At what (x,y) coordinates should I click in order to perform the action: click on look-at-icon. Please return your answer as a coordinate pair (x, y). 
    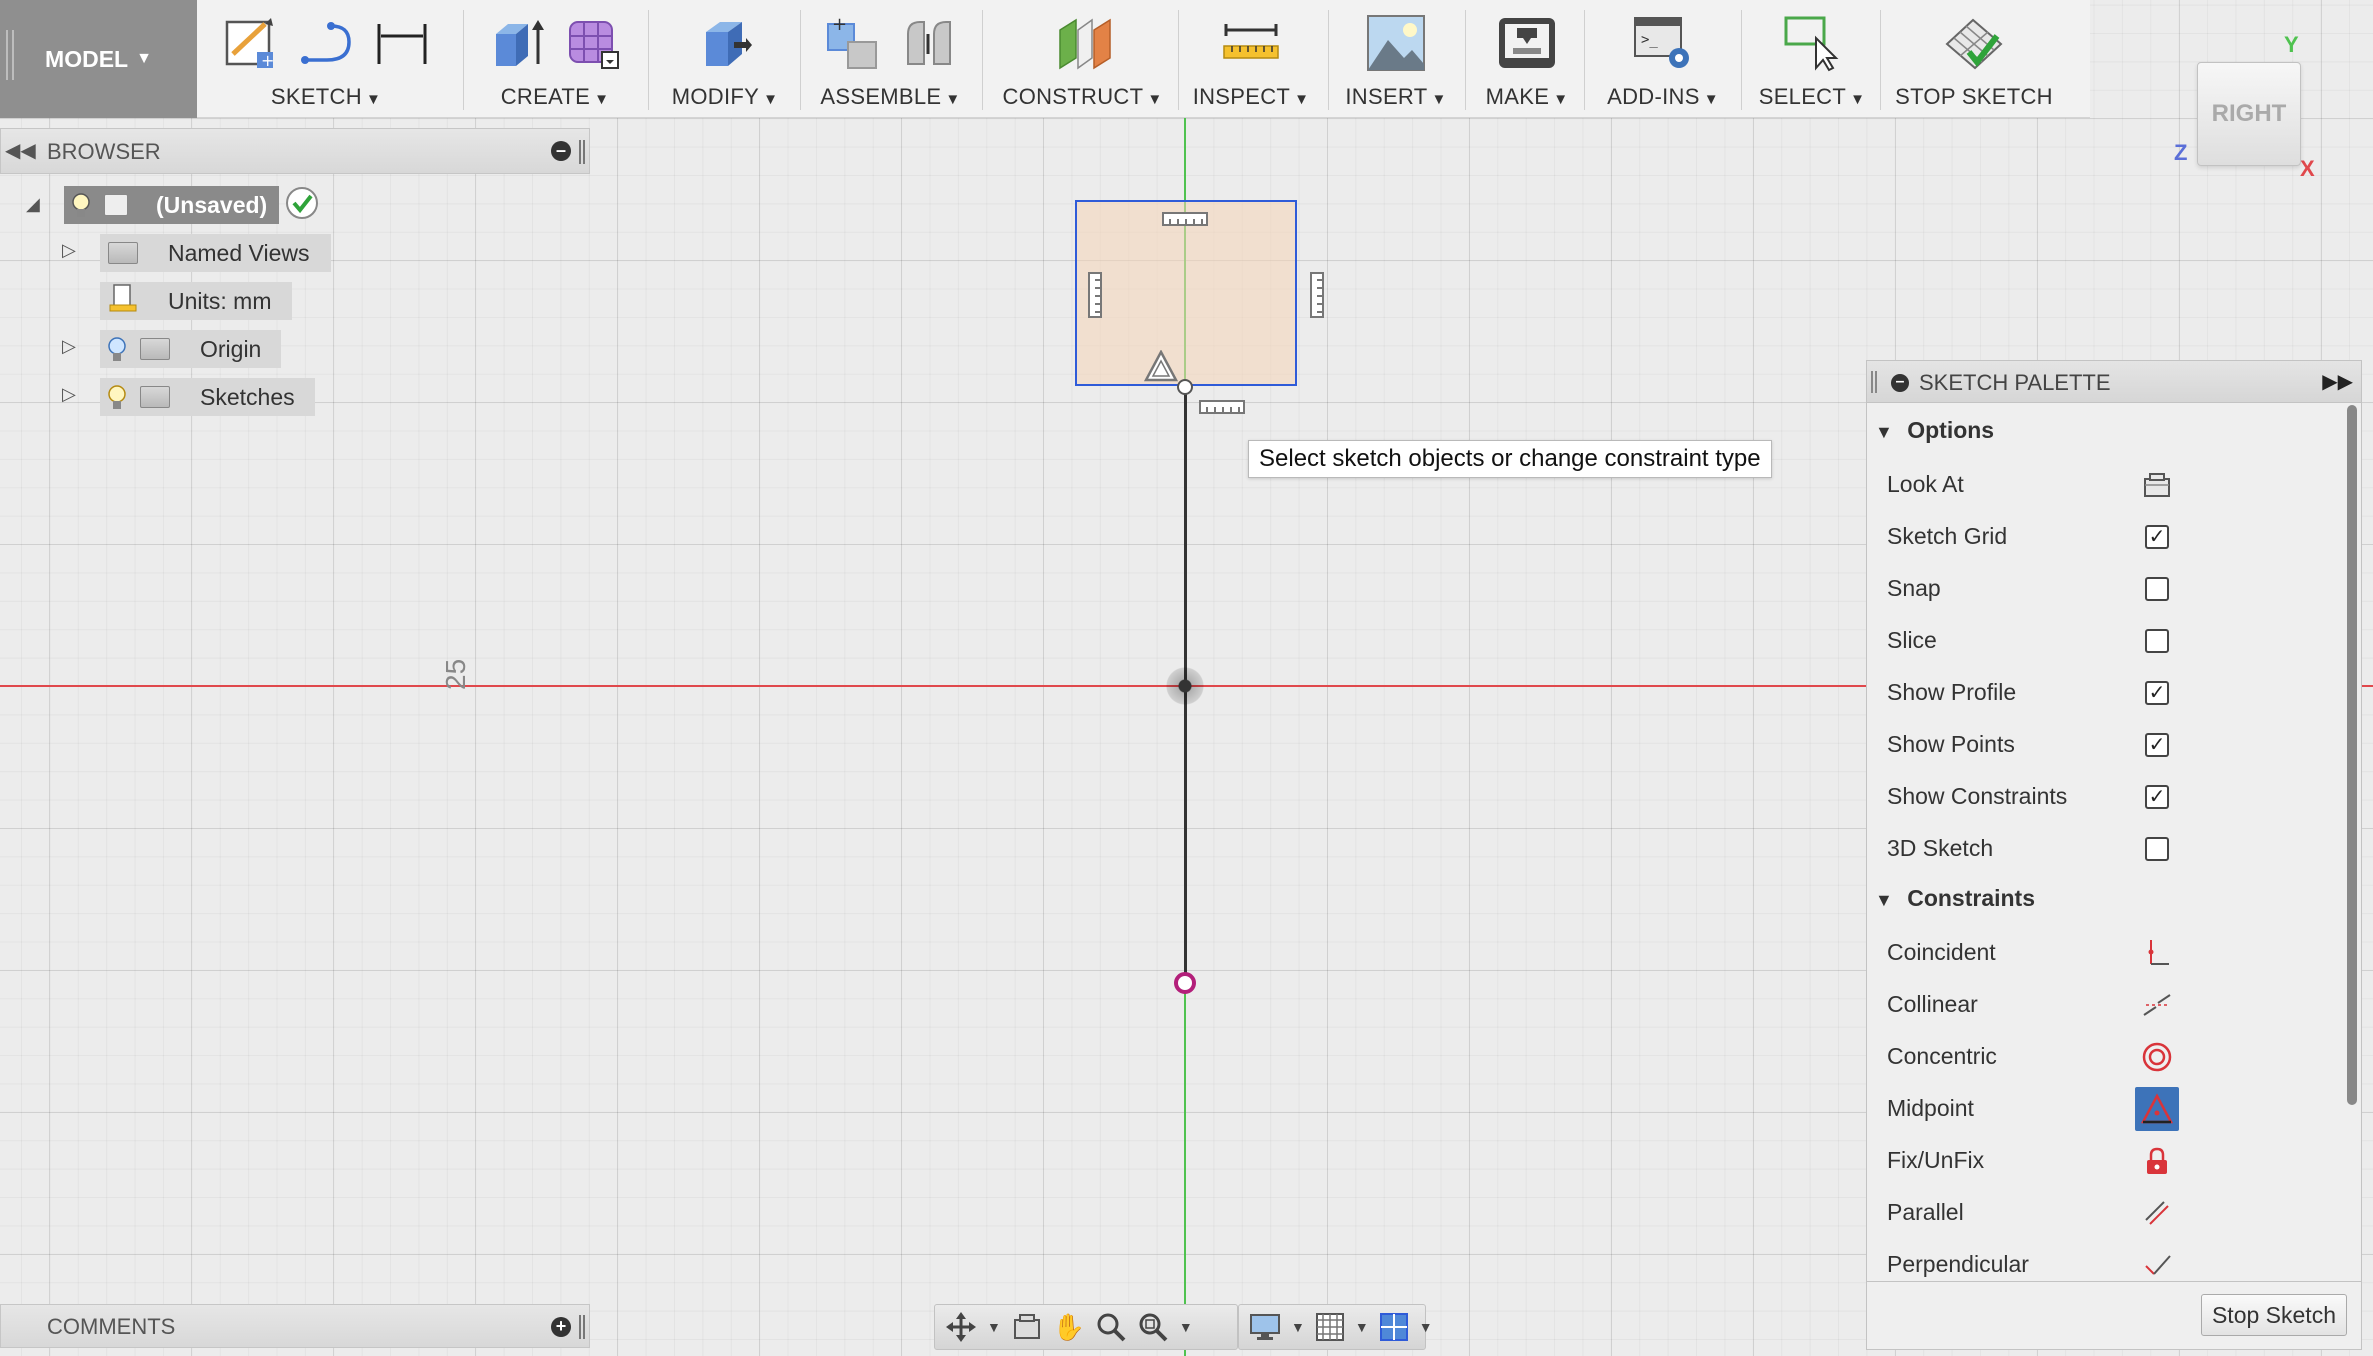
    Looking at the image, I should click on (1027, 1327).